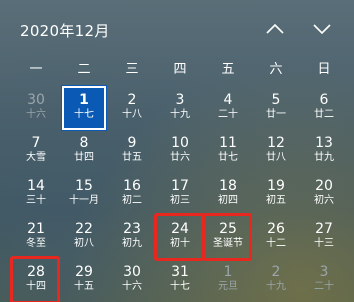  What do you see at coordinates (228, 69) in the screenshot?
I see `weekday-label: 五` at bounding box center [228, 69].